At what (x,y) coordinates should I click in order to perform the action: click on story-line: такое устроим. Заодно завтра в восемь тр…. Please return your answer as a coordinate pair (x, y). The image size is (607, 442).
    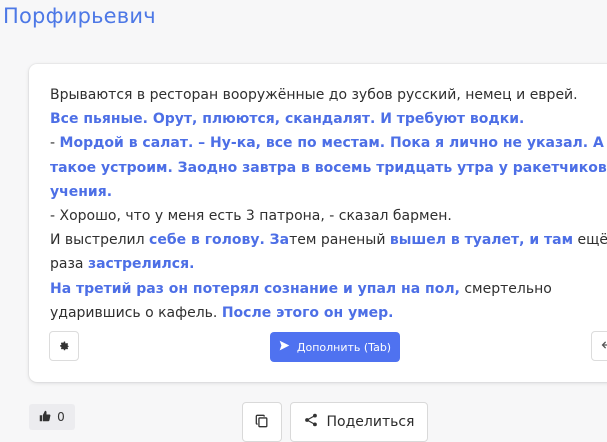
    Looking at the image, I should click on (328, 168).